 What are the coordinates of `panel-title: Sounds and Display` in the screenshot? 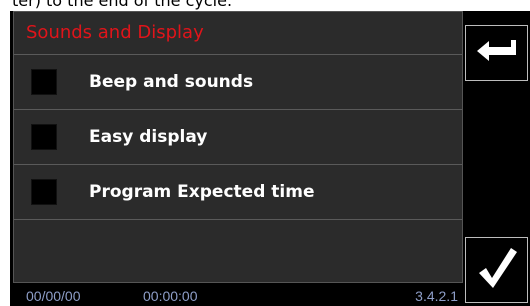 It's located at (115, 32).